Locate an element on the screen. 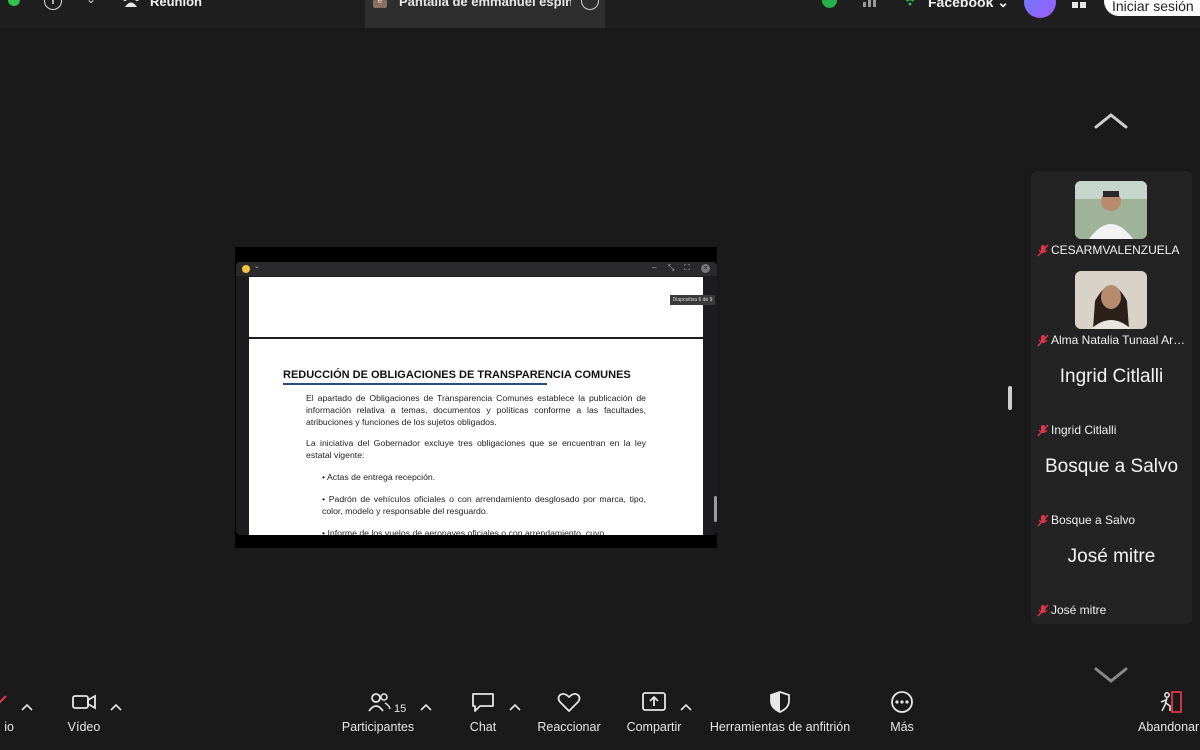  shrink-icon: ⤡ is located at coordinates (671, 268).